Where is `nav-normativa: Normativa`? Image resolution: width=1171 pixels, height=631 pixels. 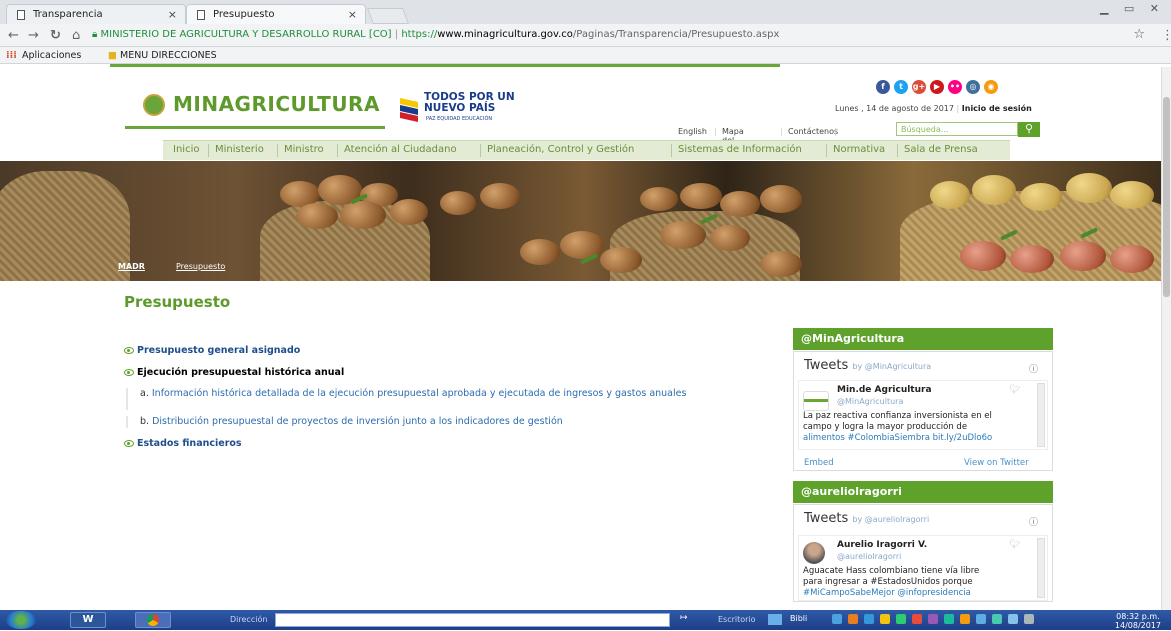 nav-normativa: Normativa is located at coordinates (859, 149).